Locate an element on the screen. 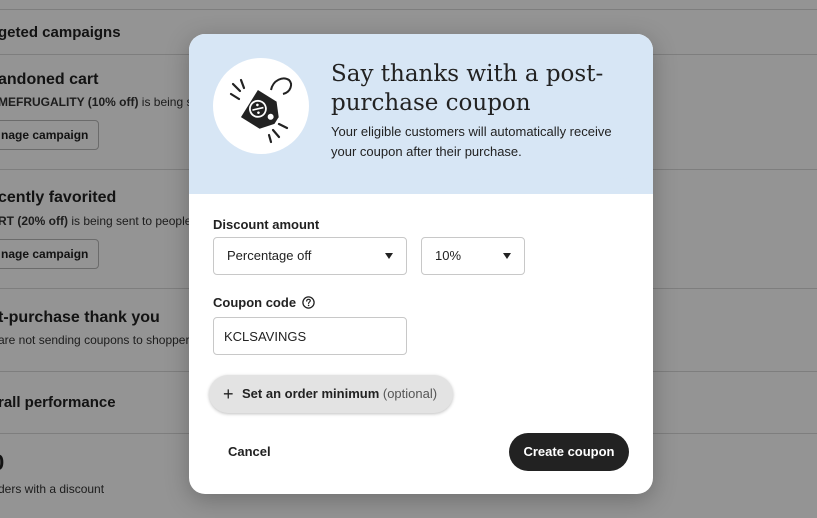 Image resolution: width=817 pixels, height=518 pixels. help-icon is located at coordinates (308, 302).